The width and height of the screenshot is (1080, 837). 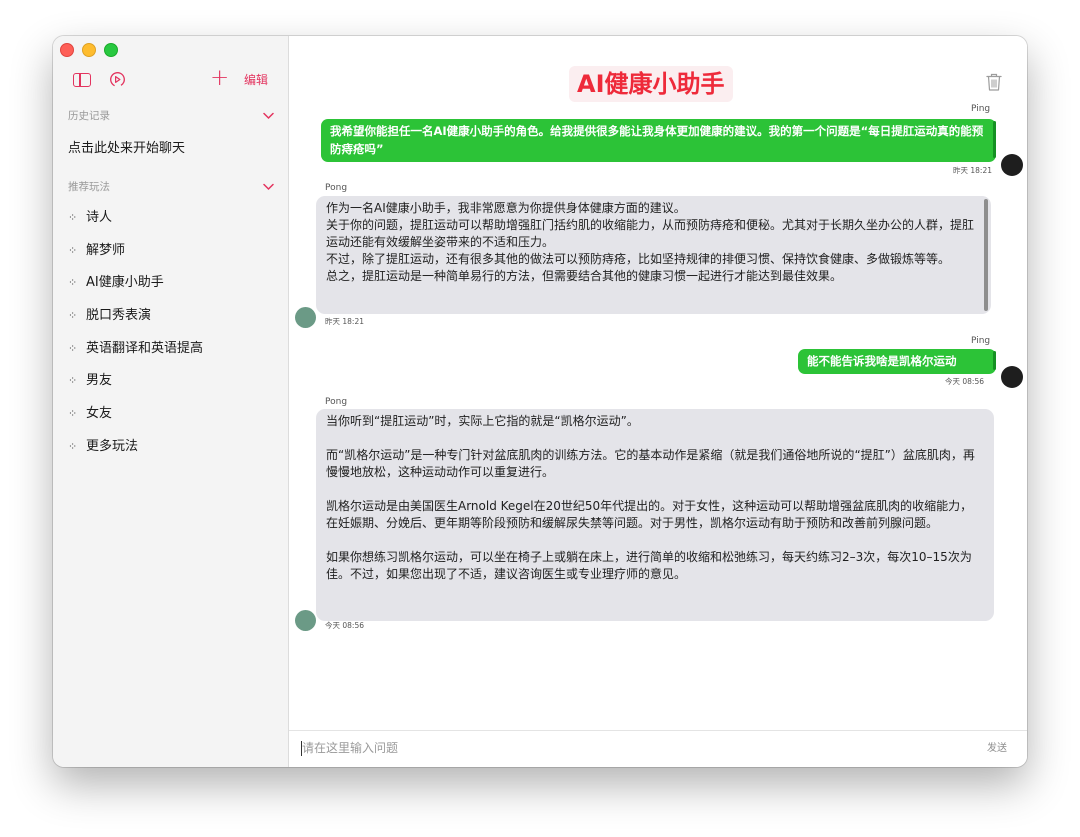 I want to click on gauge-icon, so click(x=117, y=79).